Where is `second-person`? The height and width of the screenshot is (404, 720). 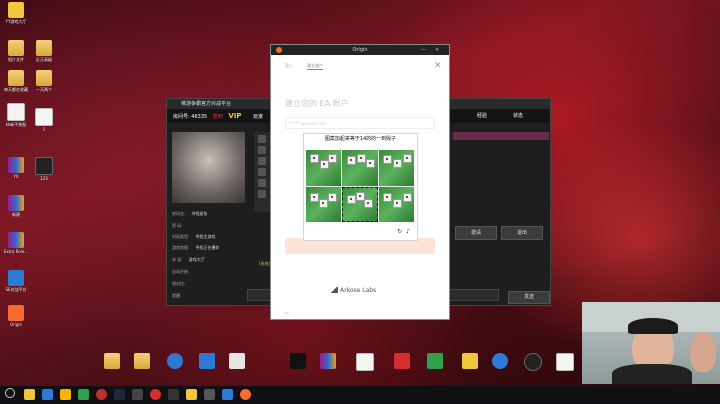
second-person is located at coordinates (703, 352).